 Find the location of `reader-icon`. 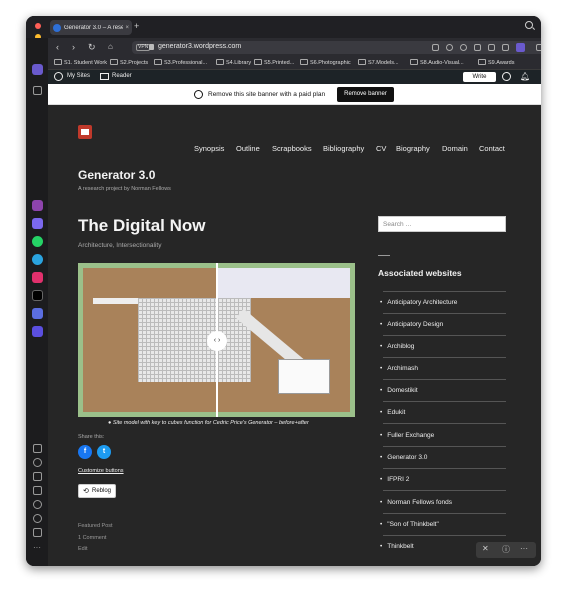

reader-icon is located at coordinates (104, 76).